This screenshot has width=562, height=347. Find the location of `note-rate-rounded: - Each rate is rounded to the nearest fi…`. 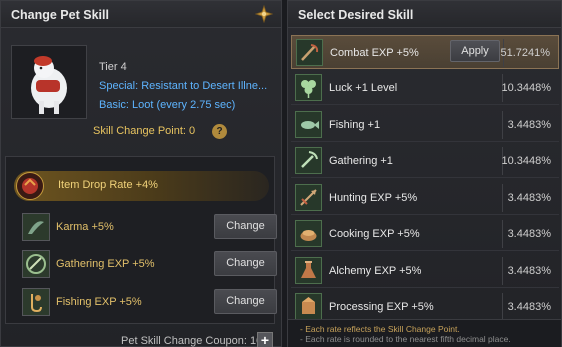

note-rate-rounded: - Each rate is rounded to the nearest fi… is located at coordinates (405, 339).